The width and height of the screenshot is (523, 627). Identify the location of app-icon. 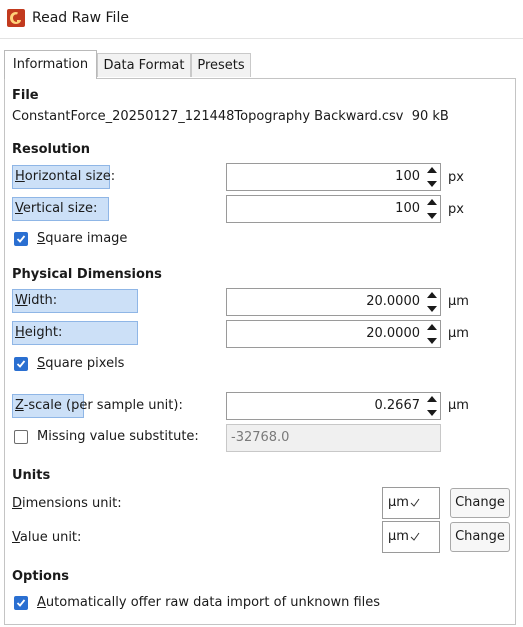
(16, 18).